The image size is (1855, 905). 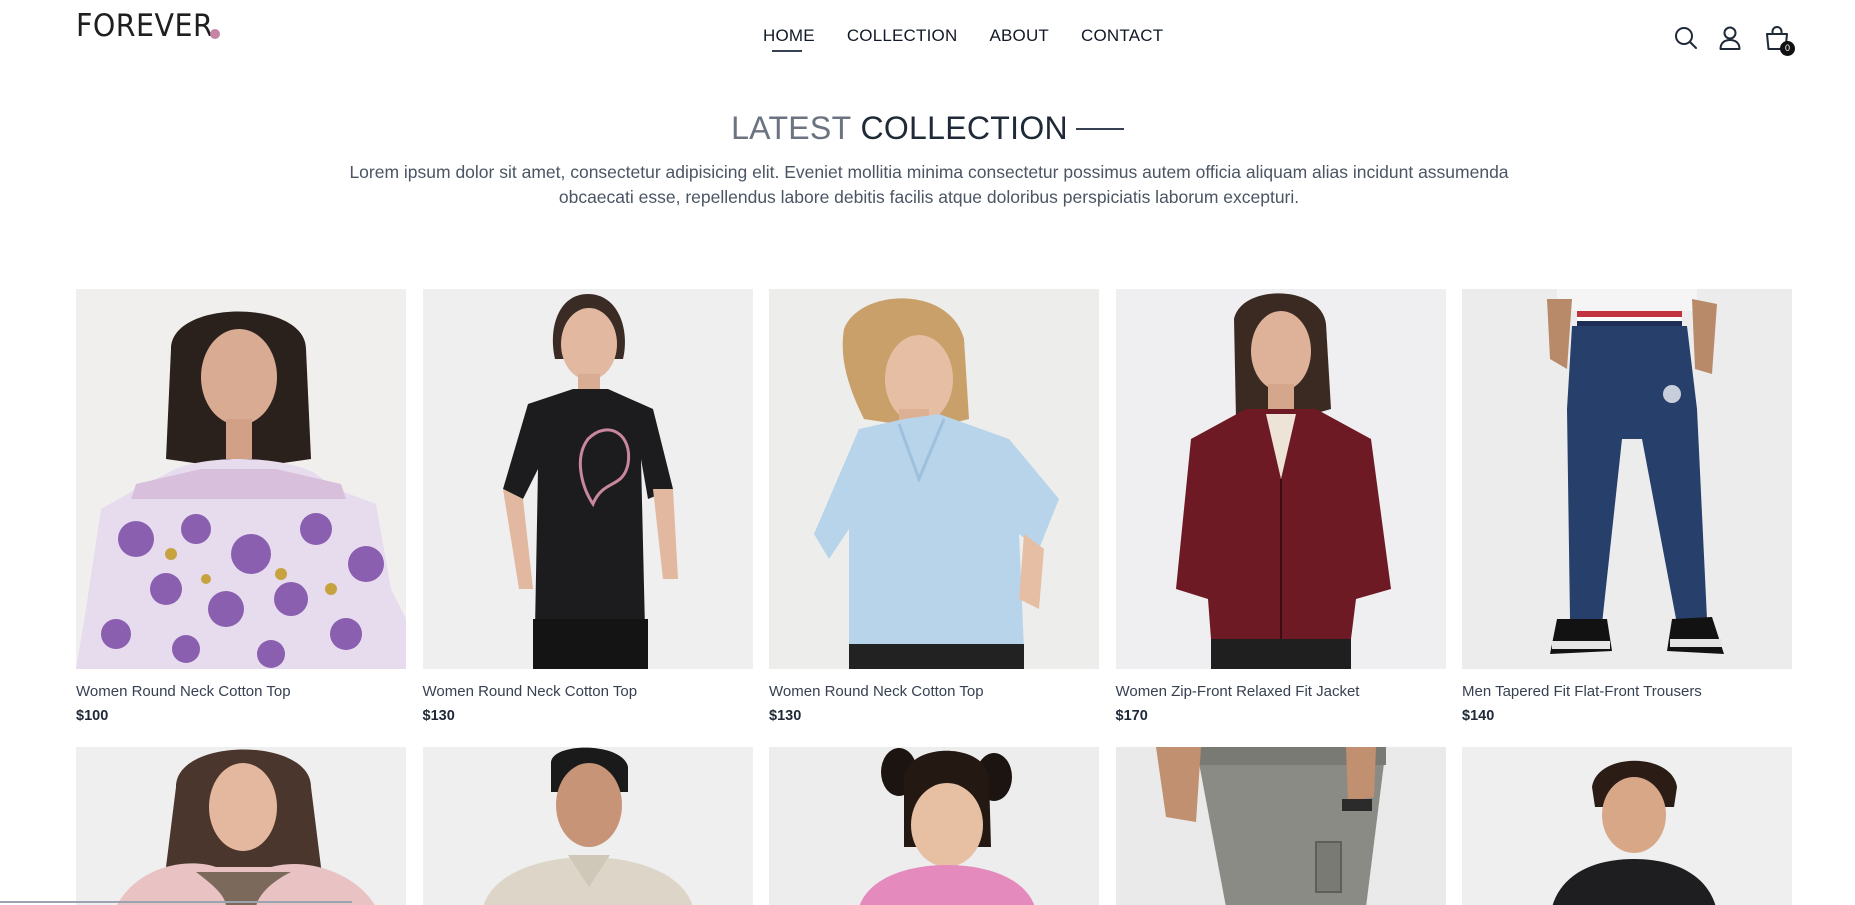 What do you see at coordinates (1779, 40) in the screenshot?
I see `cart-button: 0` at bounding box center [1779, 40].